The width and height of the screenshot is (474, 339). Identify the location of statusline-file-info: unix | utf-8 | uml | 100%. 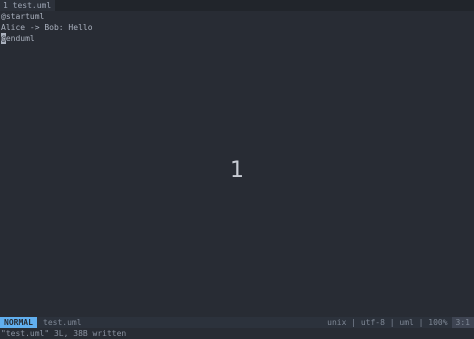
(387, 322).